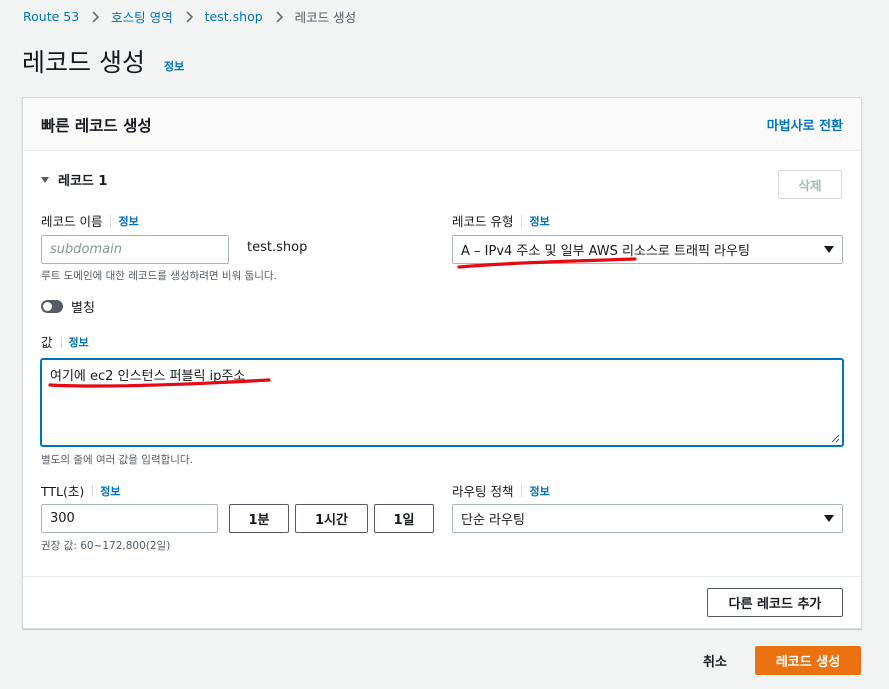 Image resolution: width=889 pixels, height=689 pixels. What do you see at coordinates (404, 518) in the screenshot?
I see `ttl-1-day-button: 1일` at bounding box center [404, 518].